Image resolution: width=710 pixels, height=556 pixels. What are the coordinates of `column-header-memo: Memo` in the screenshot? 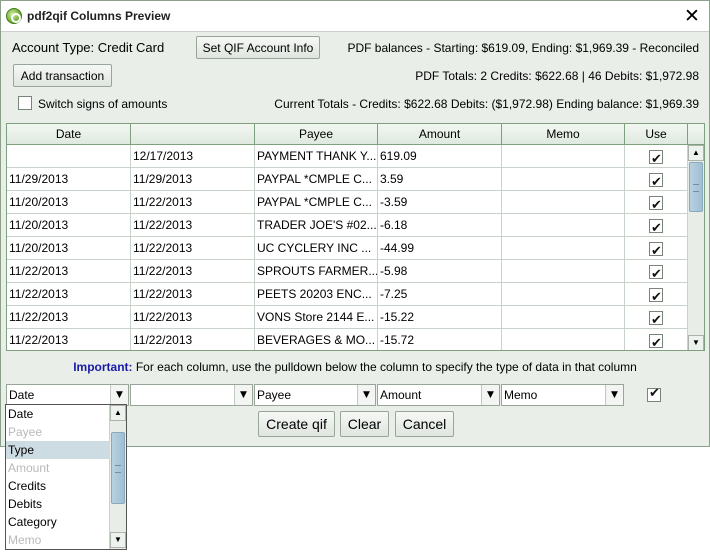 It's located at (563, 134).